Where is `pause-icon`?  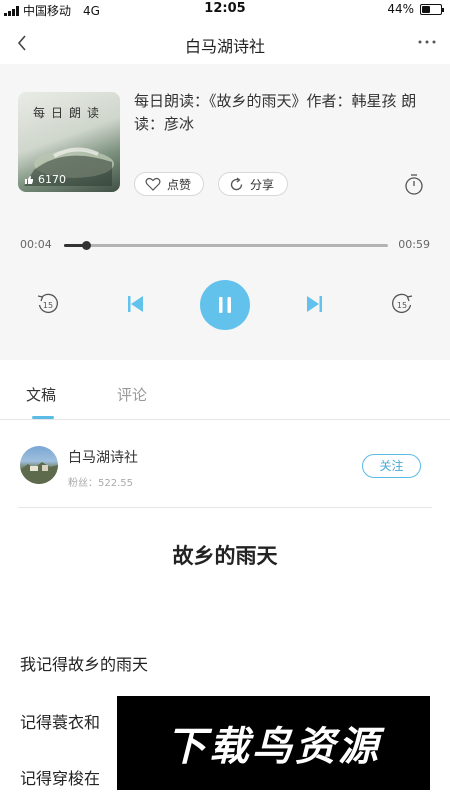
pause-icon is located at coordinates (225, 305).